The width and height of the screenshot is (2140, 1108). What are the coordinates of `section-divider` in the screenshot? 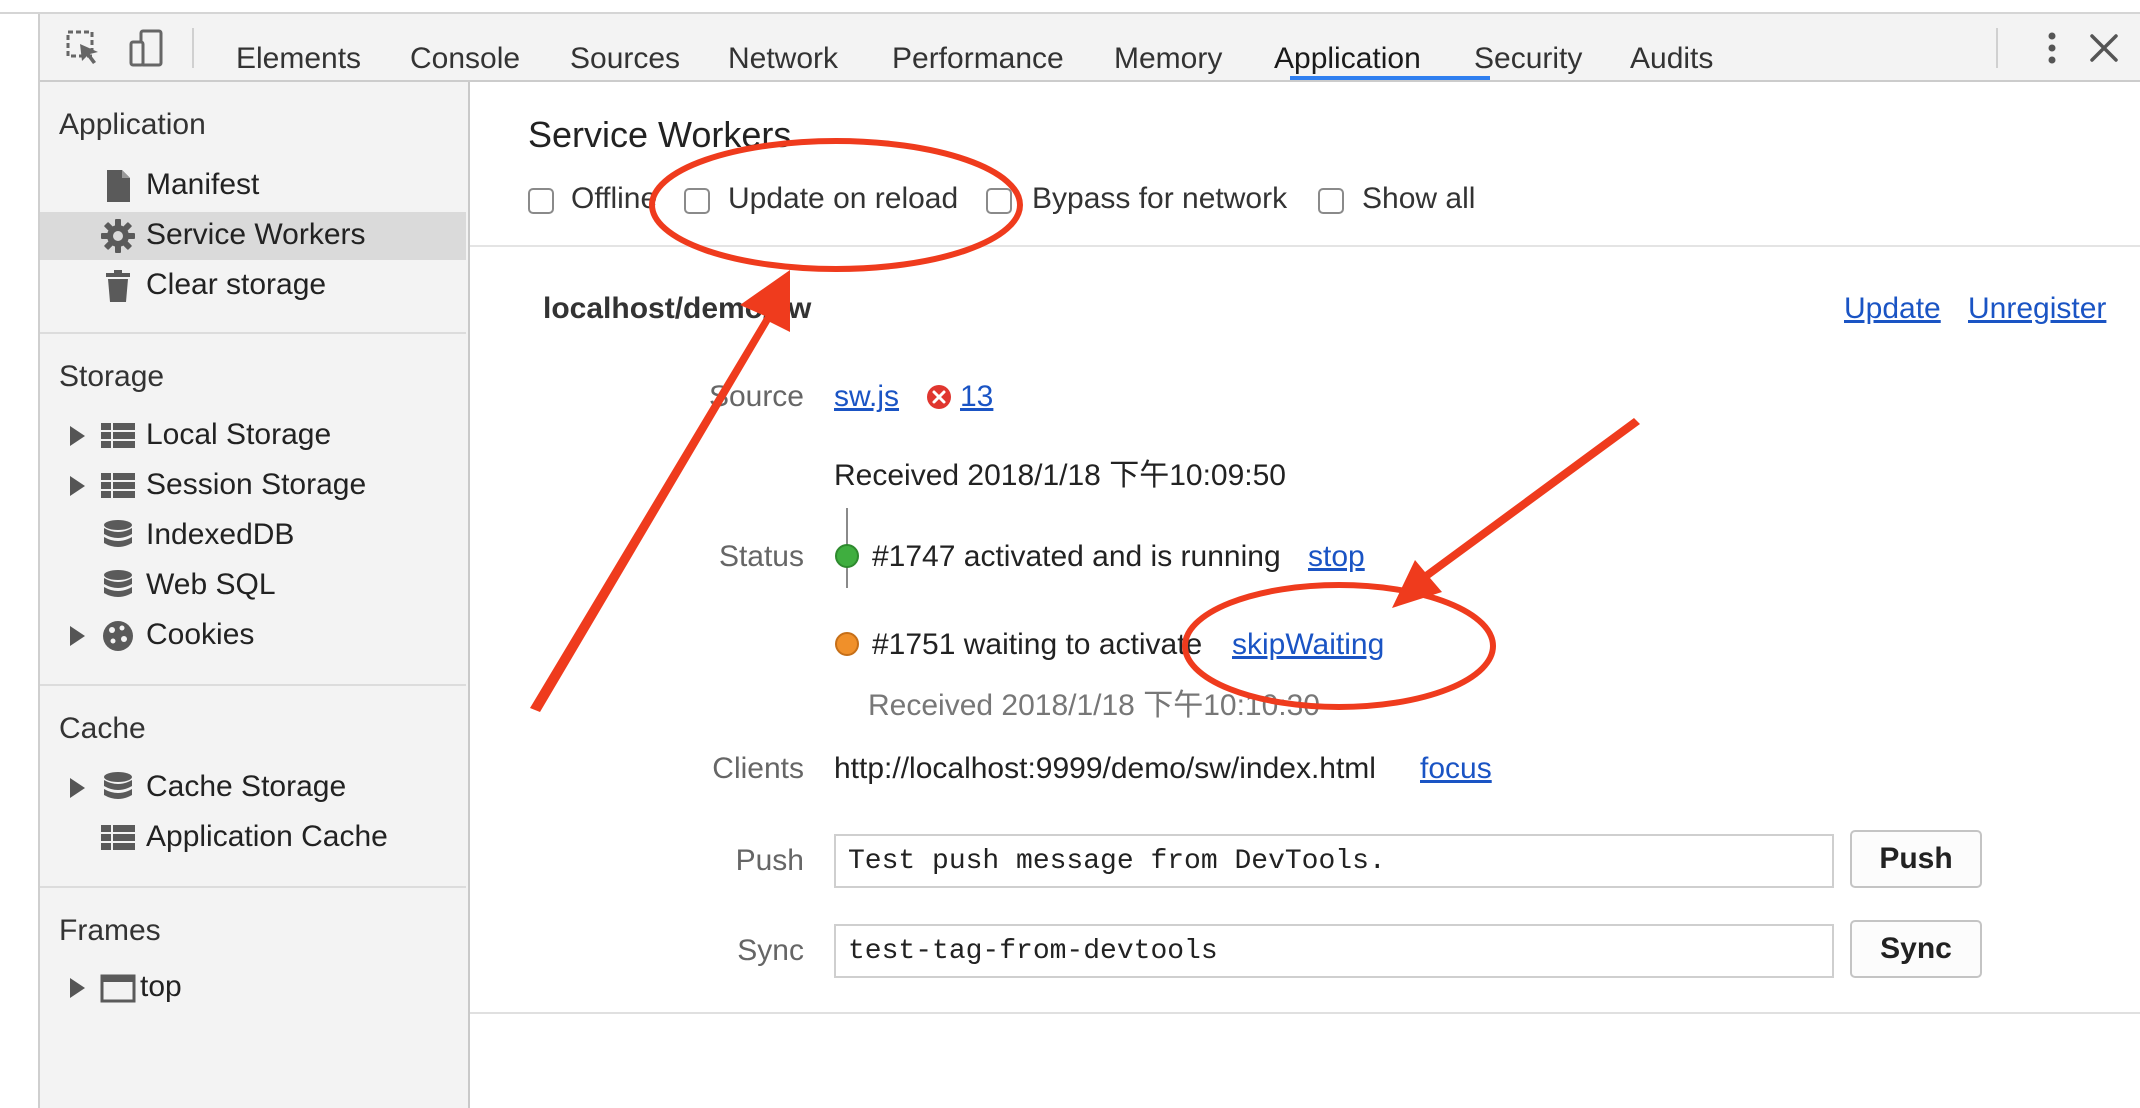 It's located at (1305, 1013).